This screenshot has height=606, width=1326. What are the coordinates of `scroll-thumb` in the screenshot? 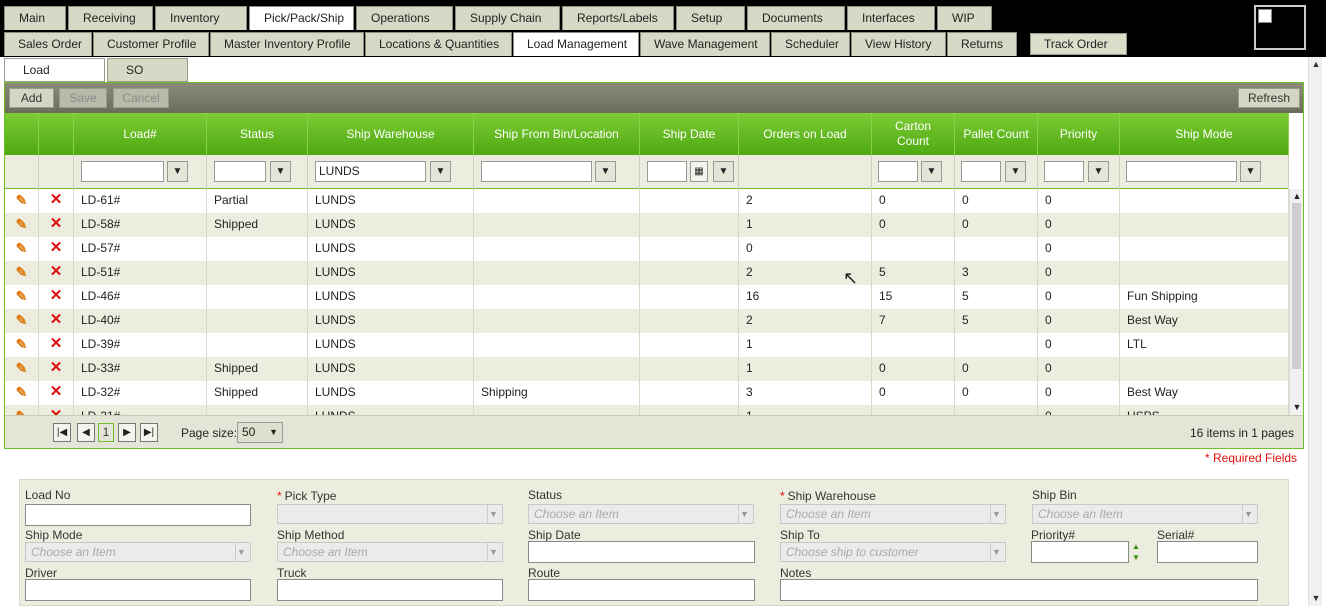 It's located at (1296, 286).